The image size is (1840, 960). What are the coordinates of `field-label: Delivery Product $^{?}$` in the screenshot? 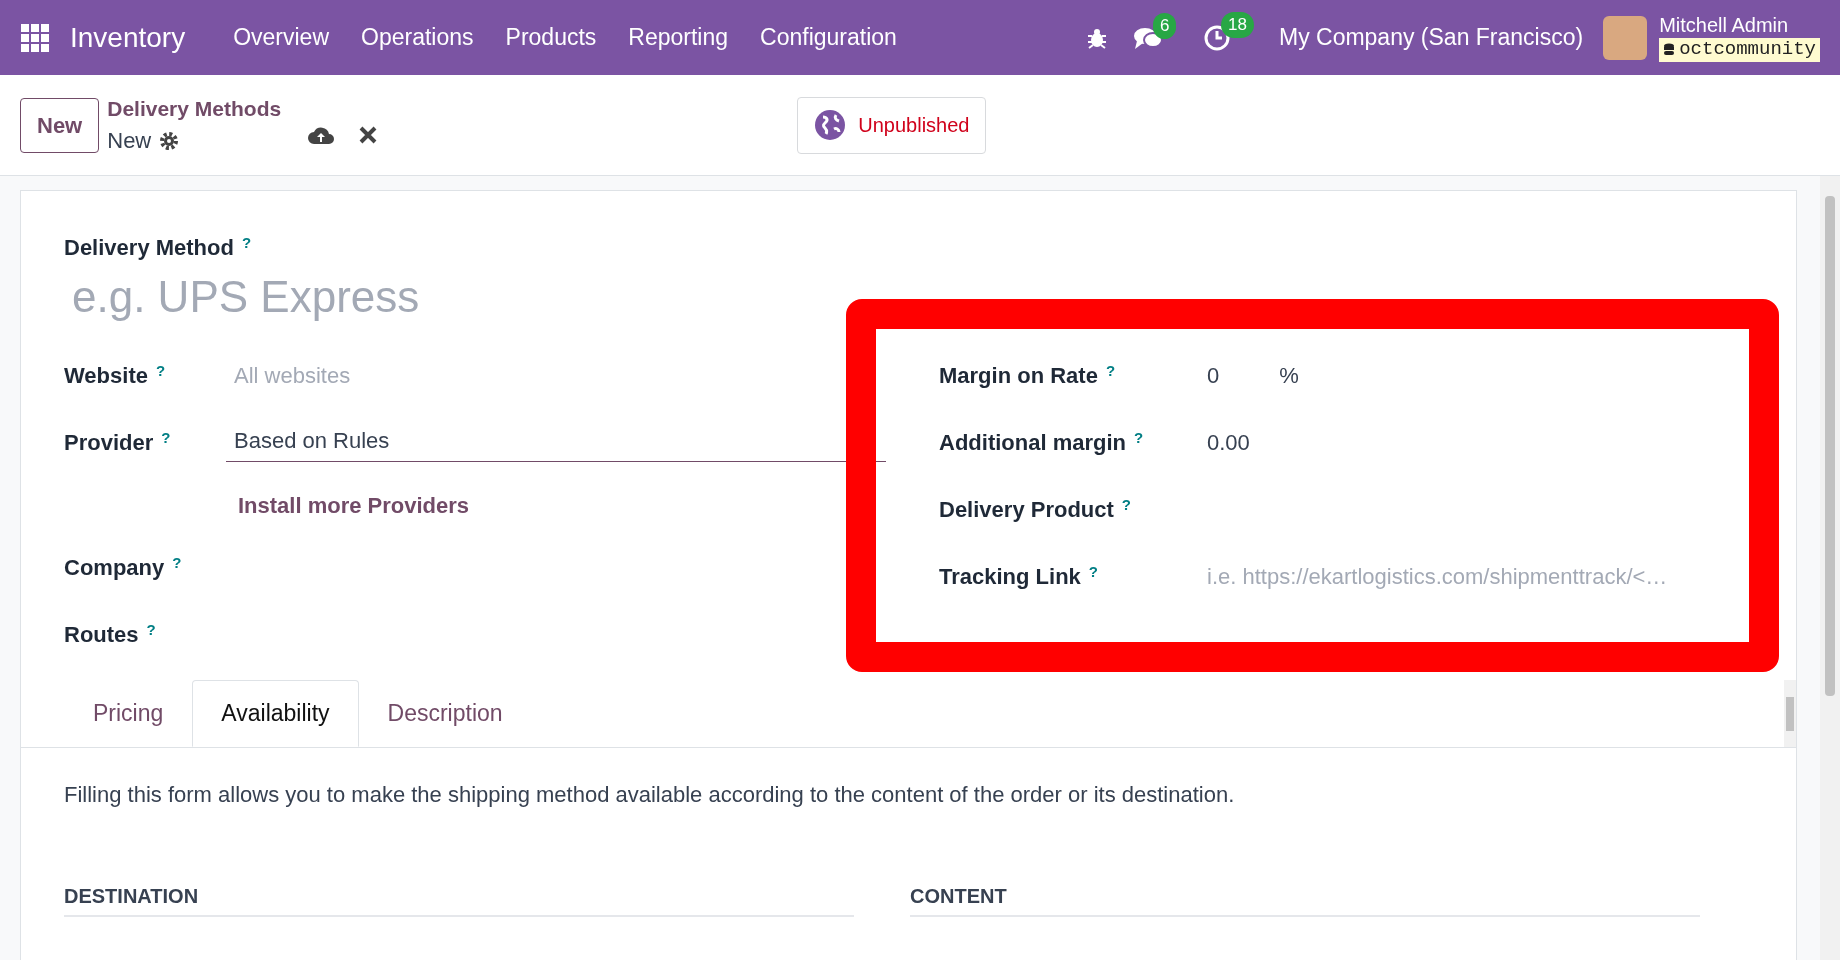 It's located at (1035, 509).